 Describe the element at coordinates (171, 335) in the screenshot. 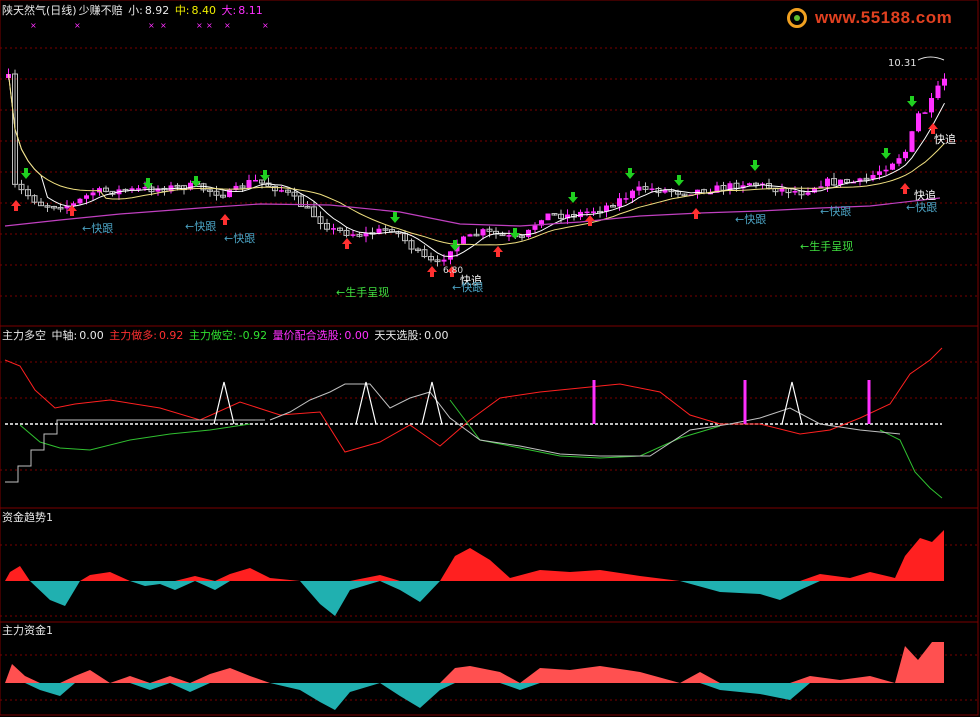

I see `long-value: 0.92` at that location.